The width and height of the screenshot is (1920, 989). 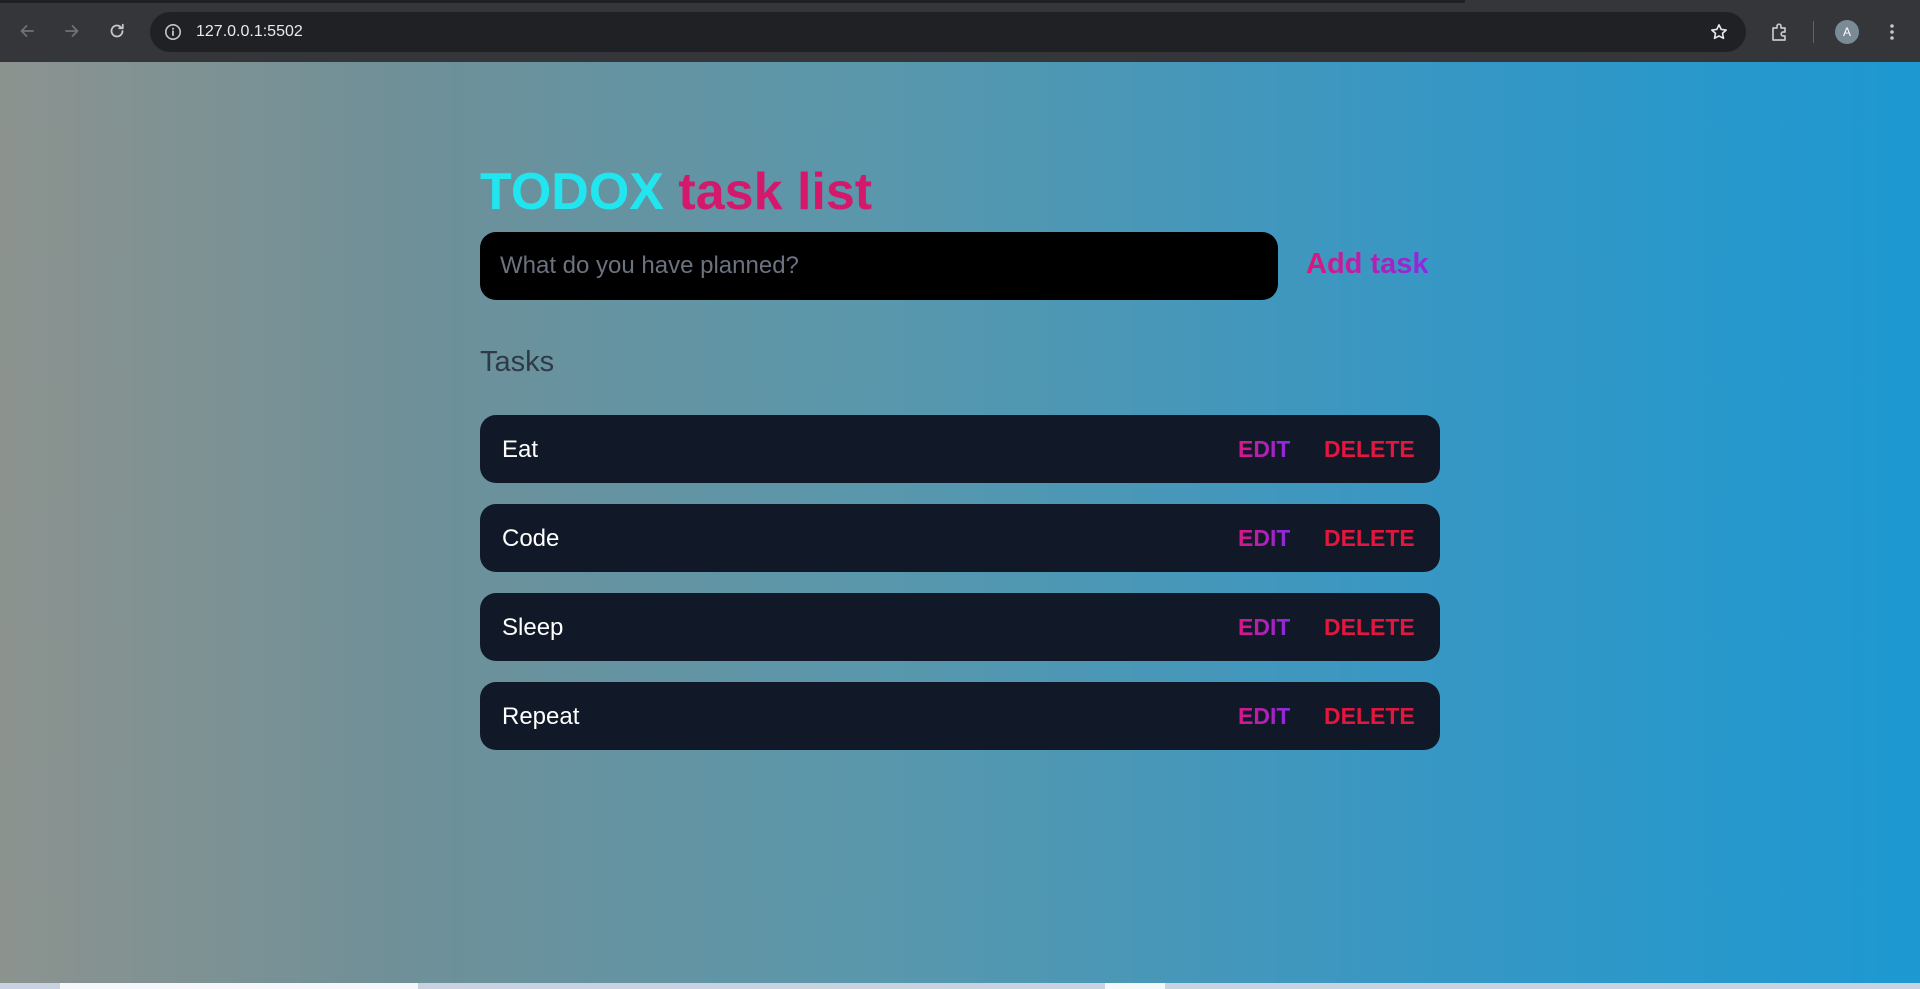 I want to click on add-task-form: Add task, so click(x=960, y=266).